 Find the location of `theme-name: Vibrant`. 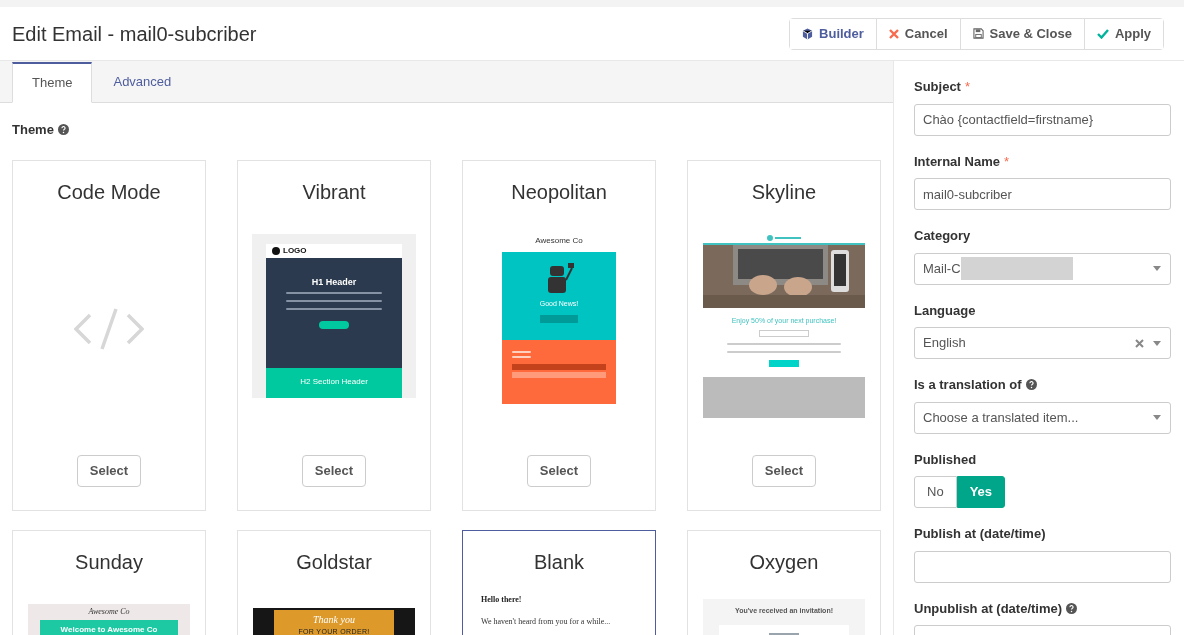

theme-name: Vibrant is located at coordinates (334, 192).